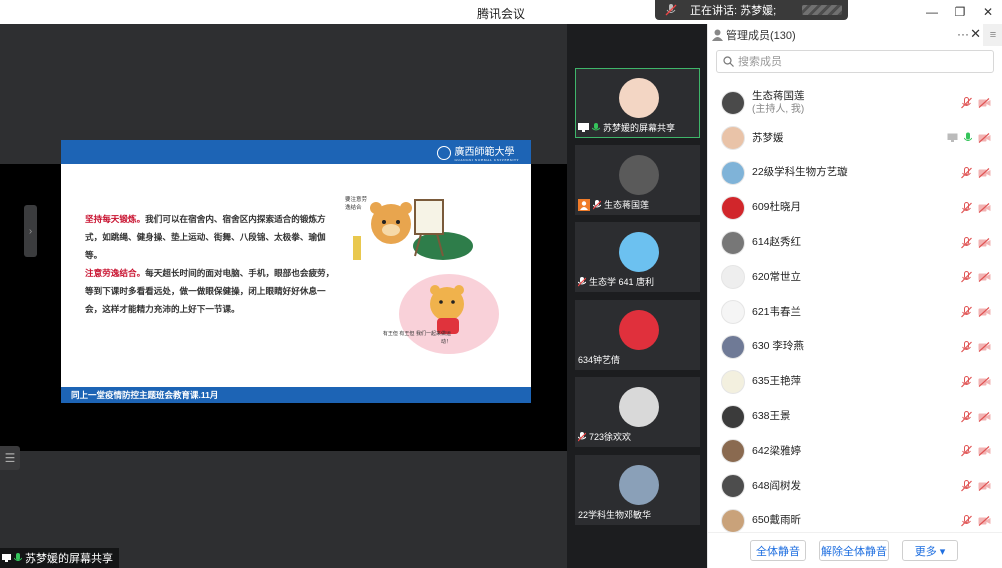  Describe the element at coordinates (776, 520) in the screenshot. I see `member-name-block: 650戴雨昕` at that location.